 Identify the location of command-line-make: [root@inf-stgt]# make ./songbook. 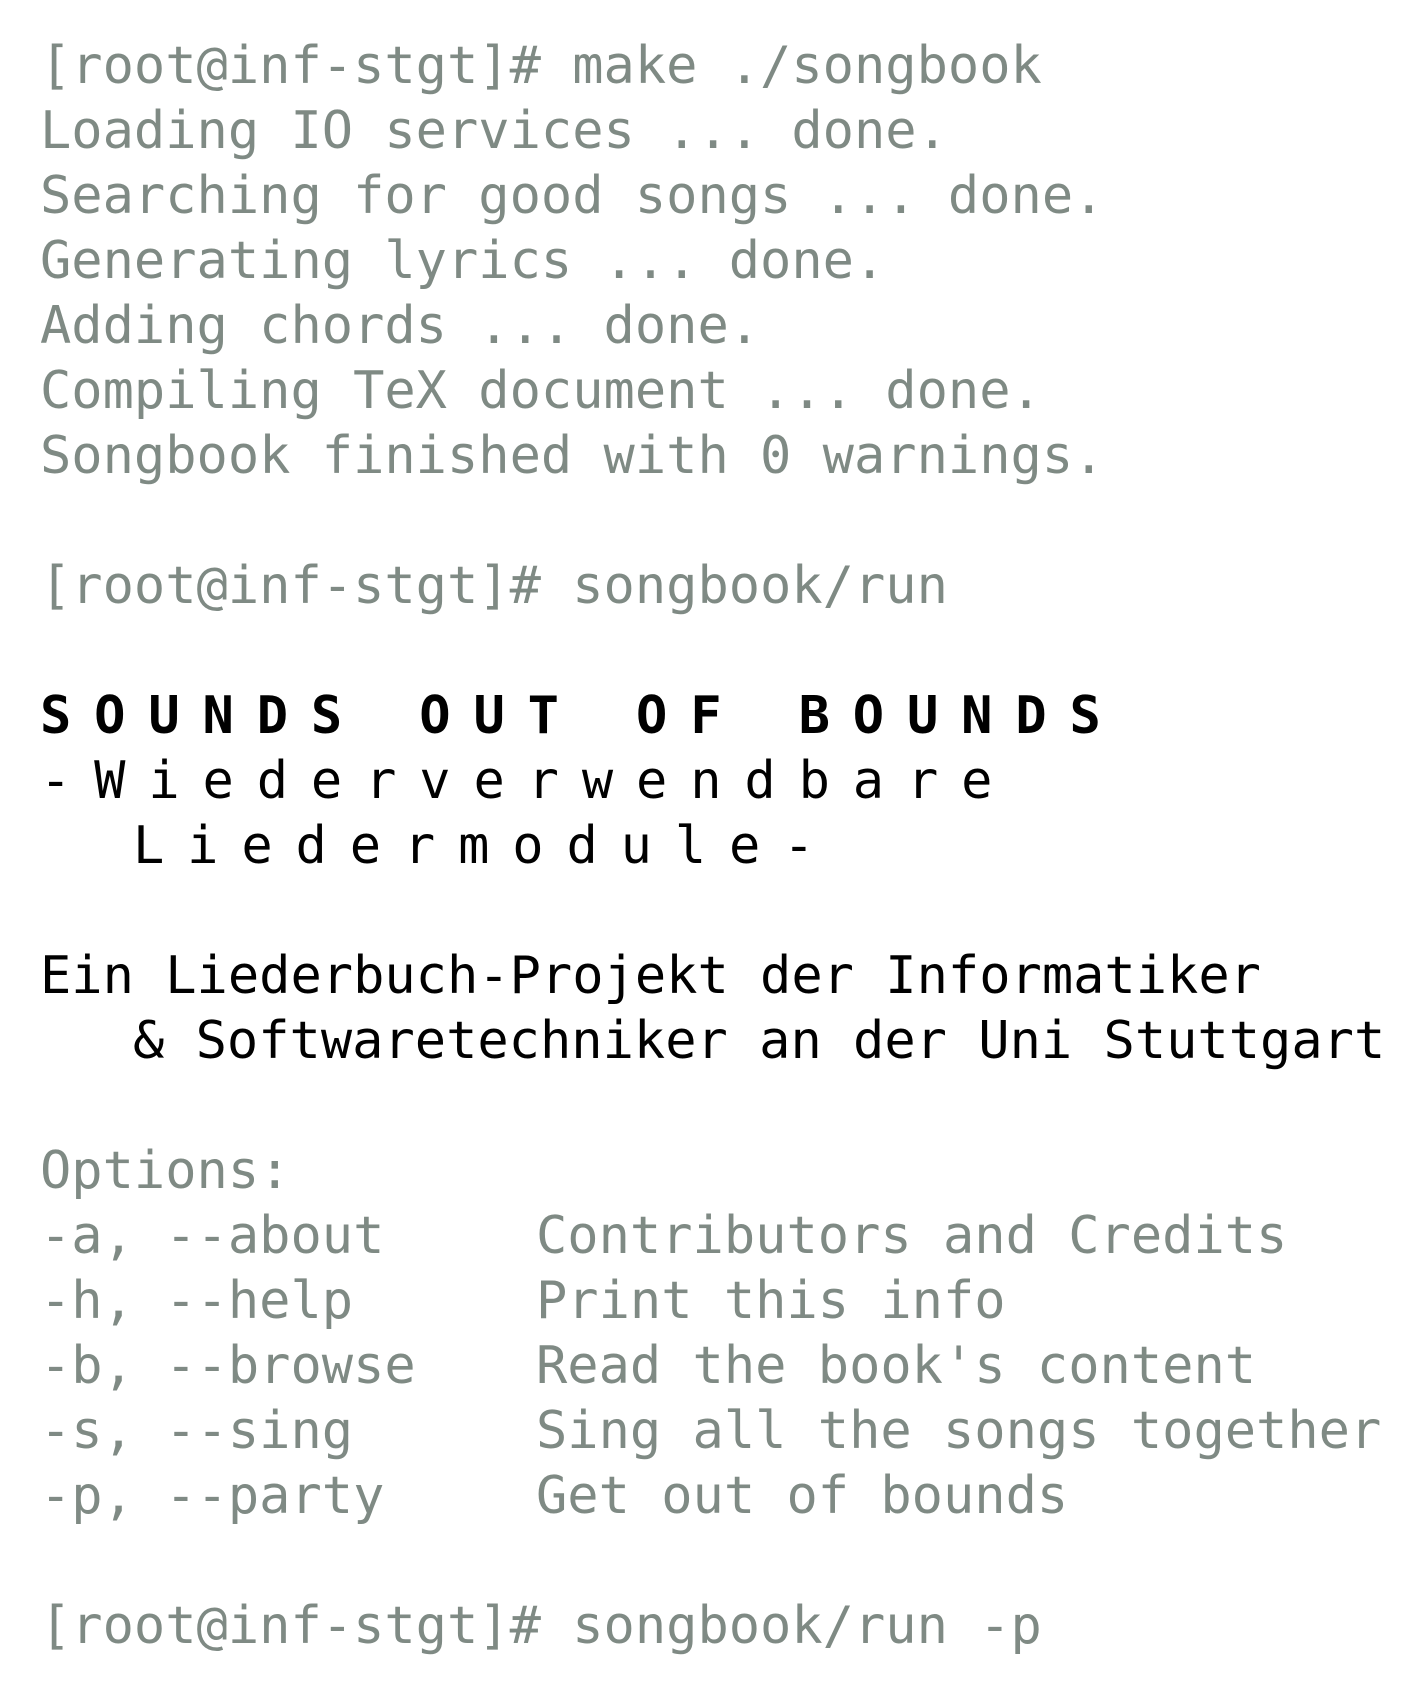
(710, 66).